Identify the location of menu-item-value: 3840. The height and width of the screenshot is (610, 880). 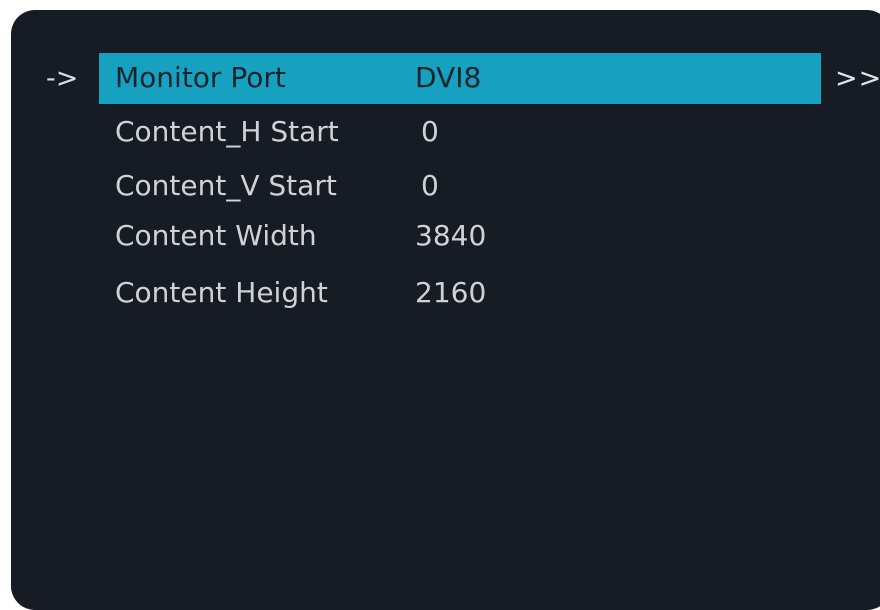
(451, 235).